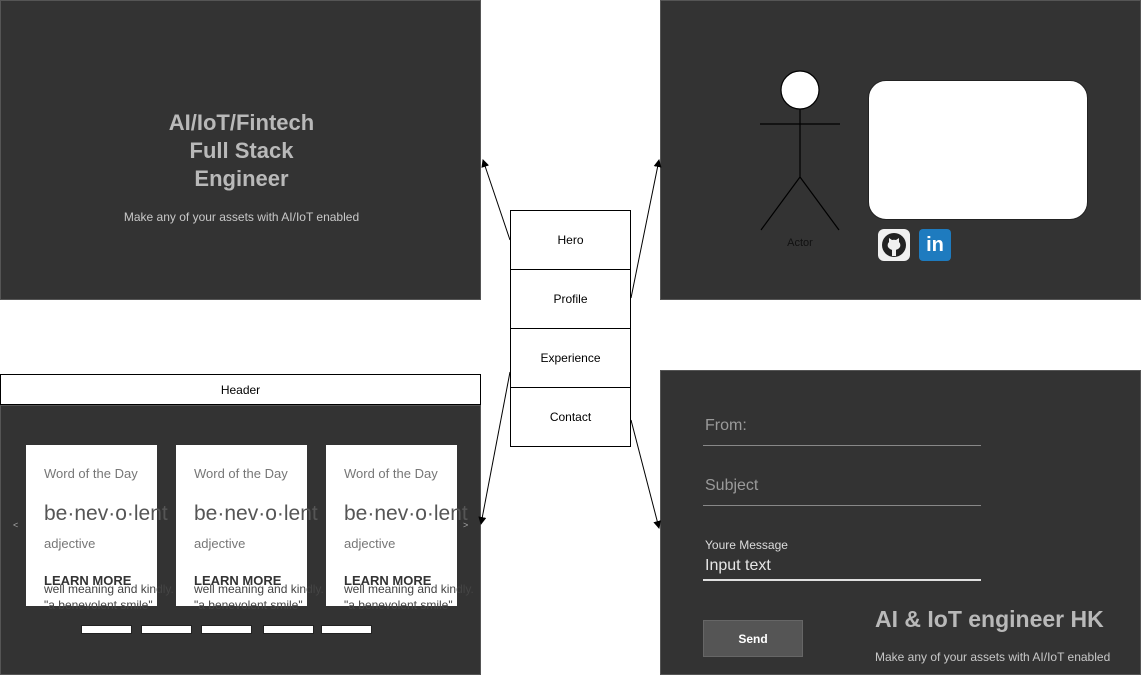 This screenshot has width=1141, height=675. Describe the element at coordinates (646, 474) in the screenshot. I see `arrow-contact` at that location.